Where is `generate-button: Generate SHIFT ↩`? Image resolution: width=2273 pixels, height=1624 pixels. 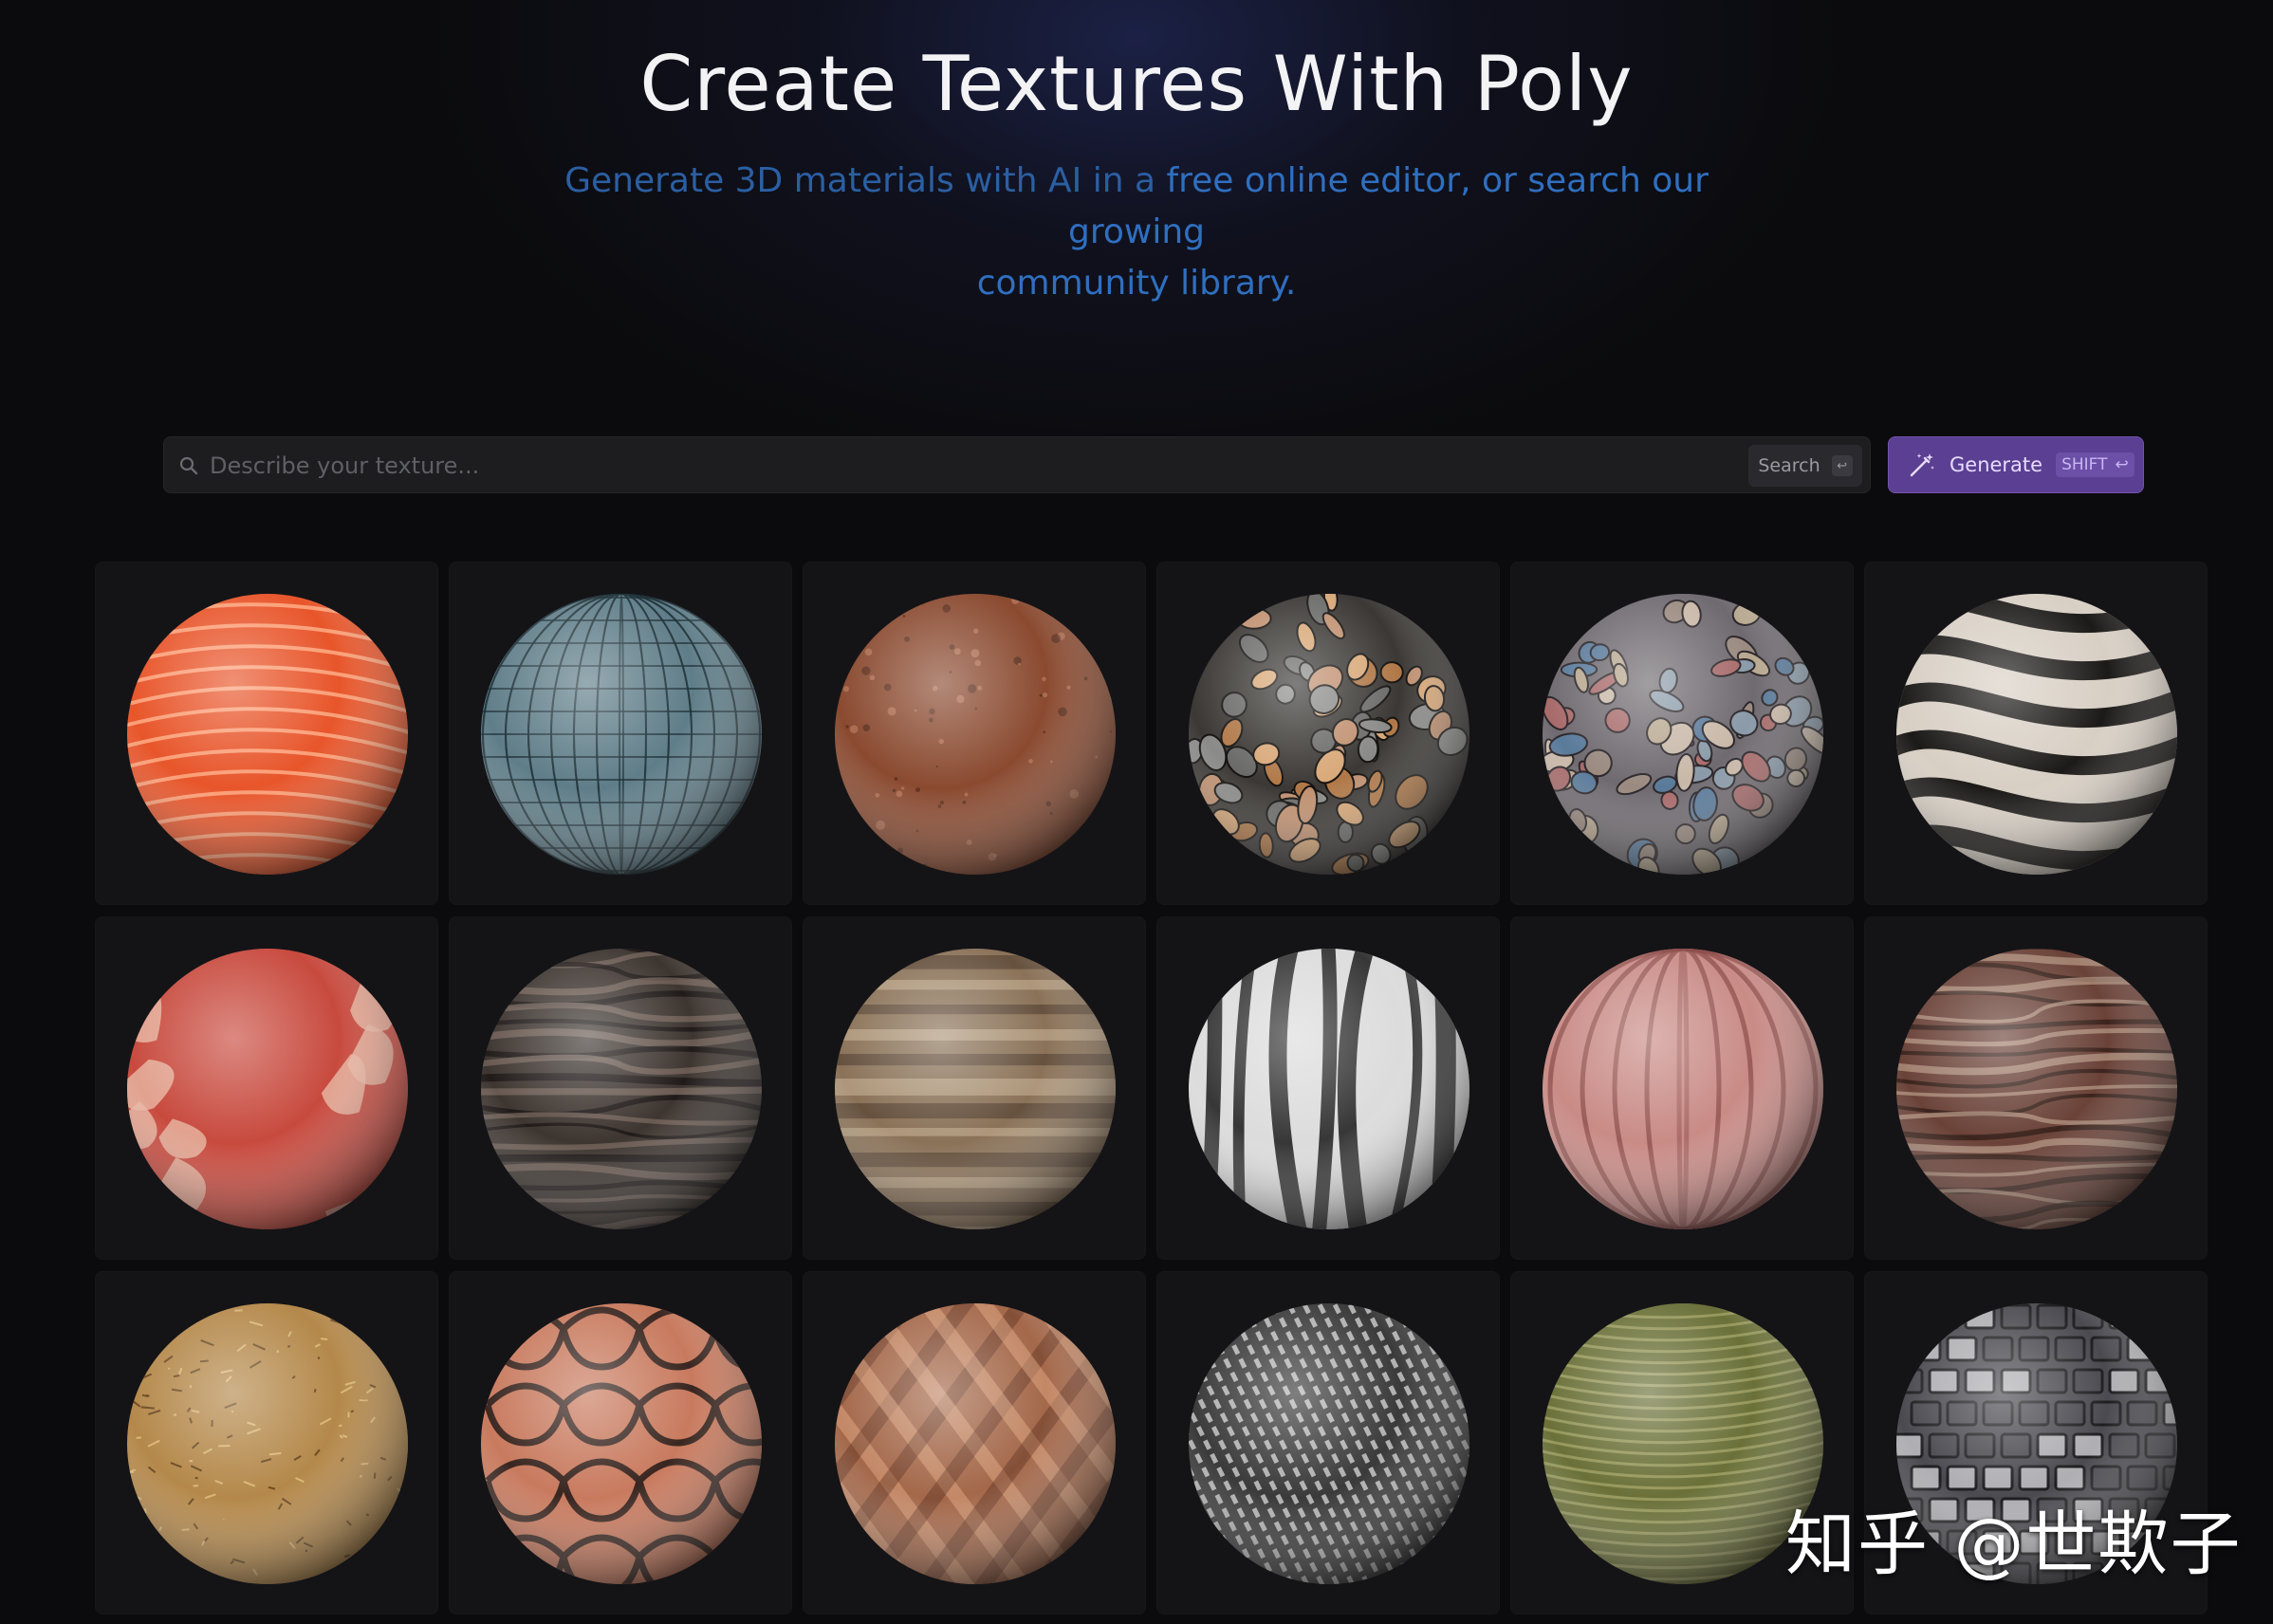 generate-button: Generate SHIFT ↩ is located at coordinates (2016, 465).